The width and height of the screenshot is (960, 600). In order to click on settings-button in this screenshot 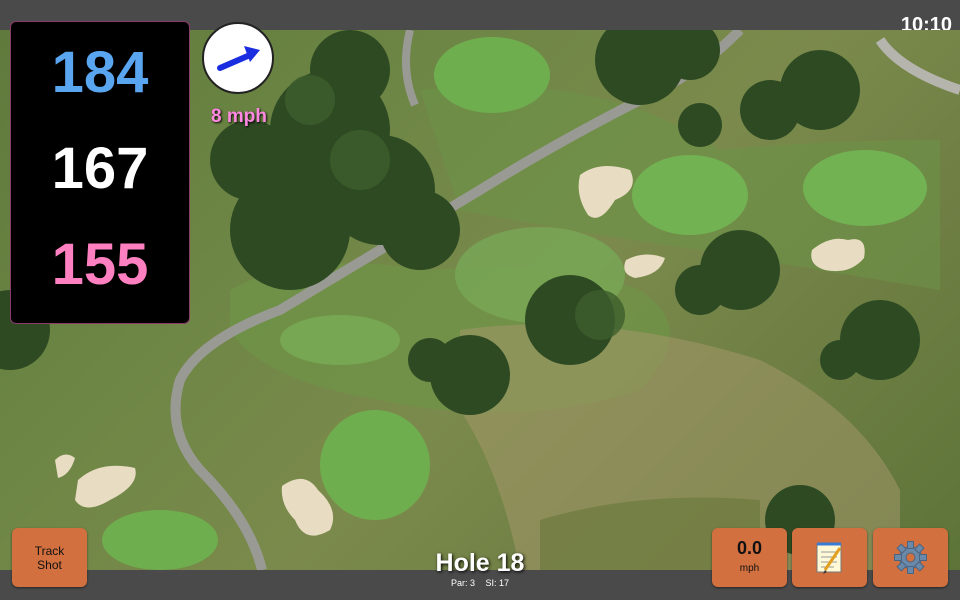, I will do `click(910, 557)`.